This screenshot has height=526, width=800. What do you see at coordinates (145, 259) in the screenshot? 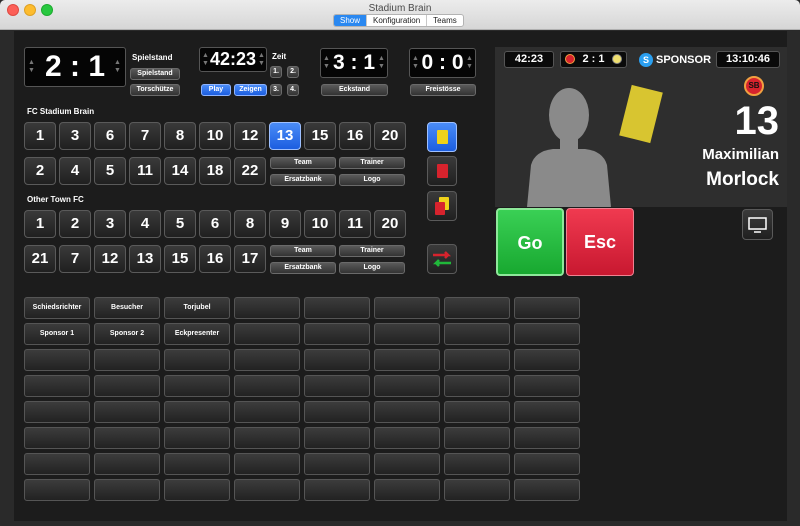
I see `away-player-13-button: 13` at bounding box center [145, 259].